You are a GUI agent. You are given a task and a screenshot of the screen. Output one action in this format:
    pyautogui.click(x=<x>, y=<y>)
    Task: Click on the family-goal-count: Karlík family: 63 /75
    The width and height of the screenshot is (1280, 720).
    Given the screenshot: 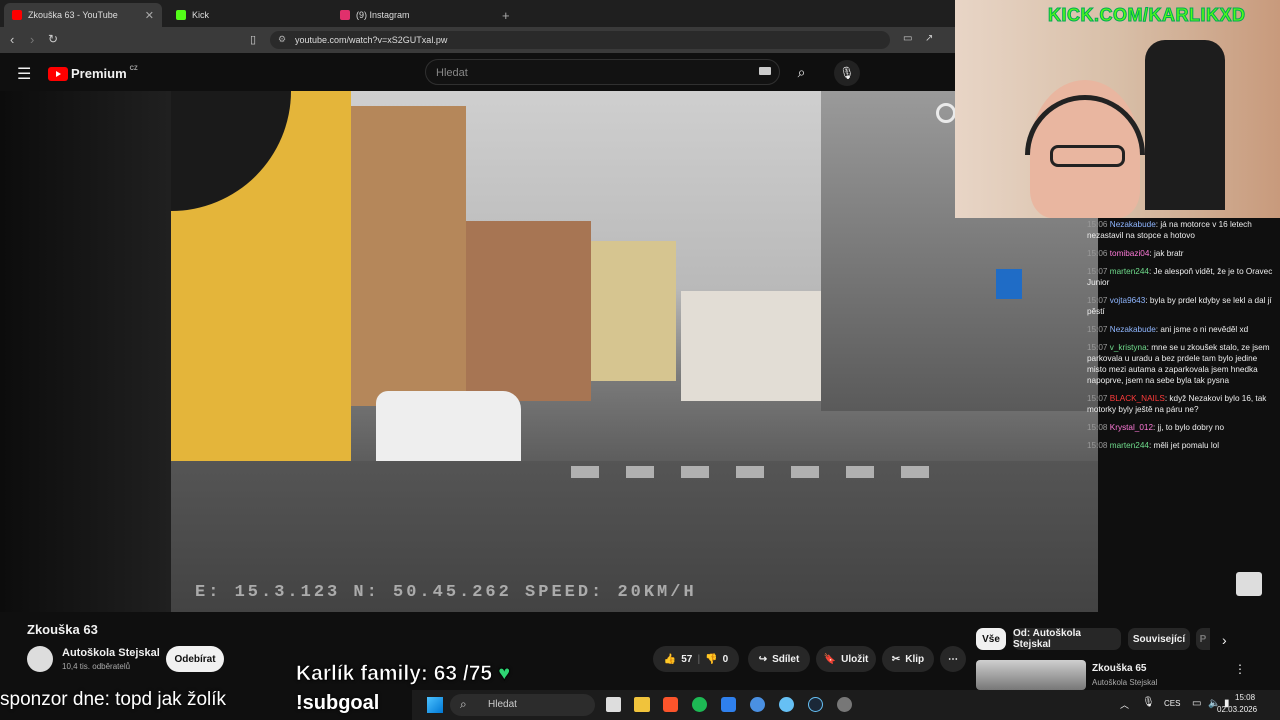 What is the action you would take?
    pyautogui.click(x=394, y=674)
    